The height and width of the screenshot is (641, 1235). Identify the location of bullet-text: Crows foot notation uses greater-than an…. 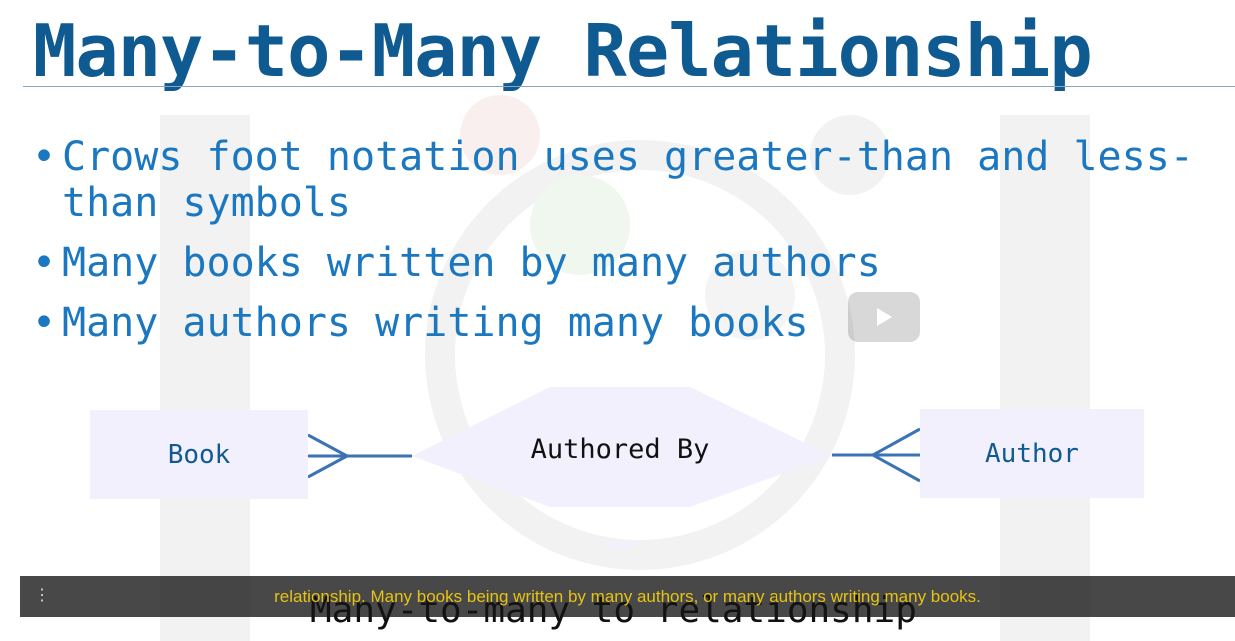
(628, 180).